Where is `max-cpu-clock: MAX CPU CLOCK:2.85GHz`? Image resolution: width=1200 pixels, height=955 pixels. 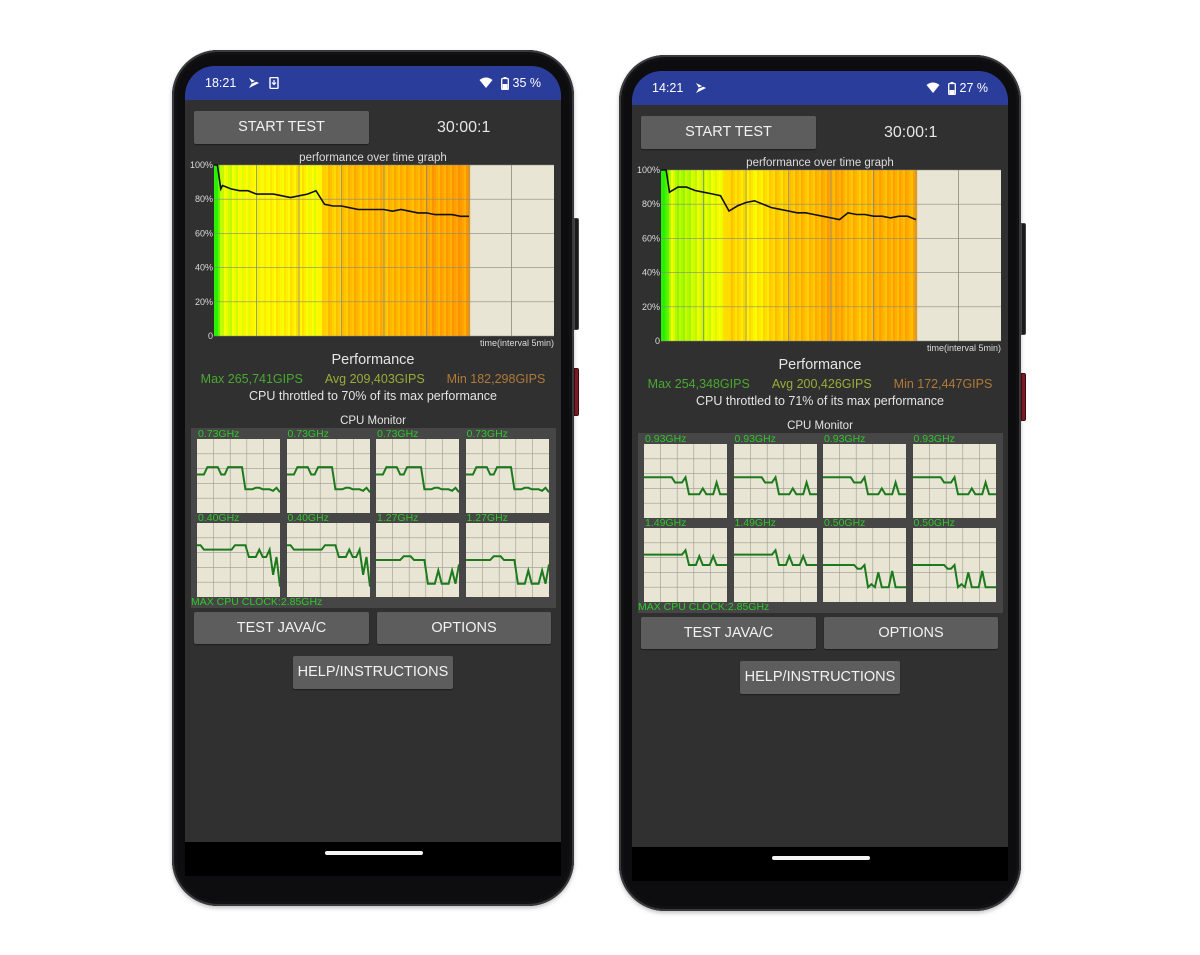 max-cpu-clock: MAX CPU CLOCK:2.85GHz is located at coordinates (257, 602).